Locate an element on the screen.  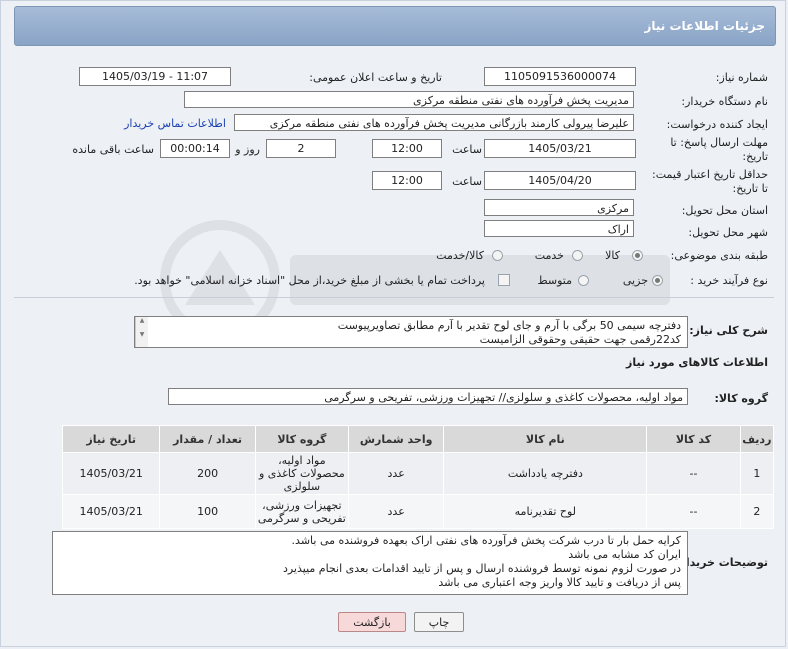
scroll-down-icon: ▼ is located at coordinates (142, 334).